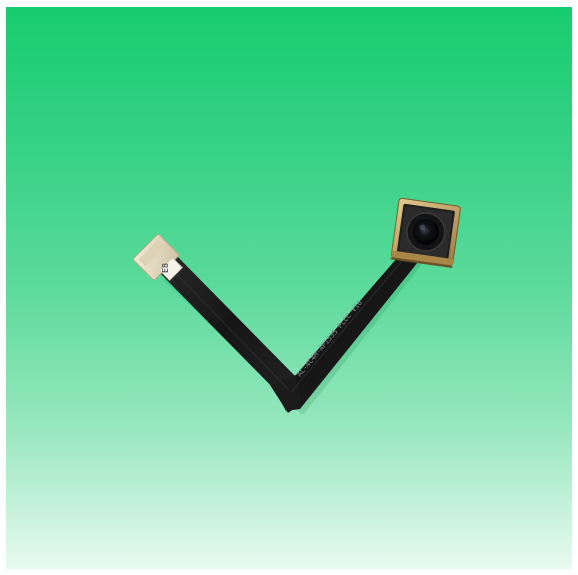  Describe the element at coordinates (425, 232) in the screenshot. I see `camera-module` at that location.